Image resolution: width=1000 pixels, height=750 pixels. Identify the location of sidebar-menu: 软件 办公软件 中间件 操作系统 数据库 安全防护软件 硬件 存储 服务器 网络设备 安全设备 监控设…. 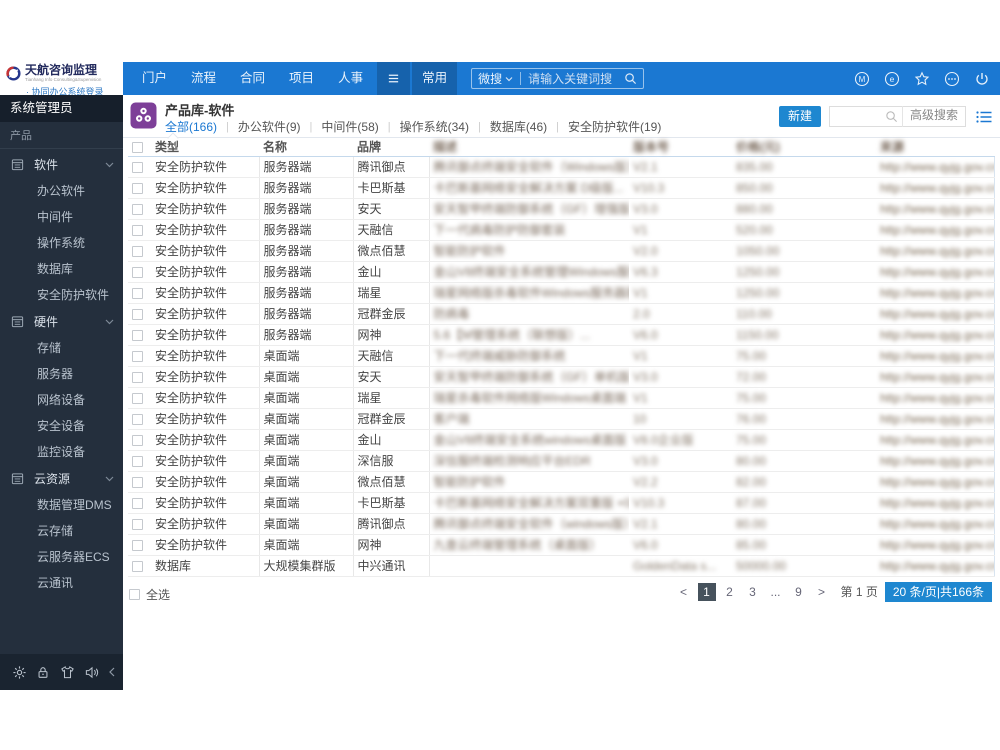
(61, 373).